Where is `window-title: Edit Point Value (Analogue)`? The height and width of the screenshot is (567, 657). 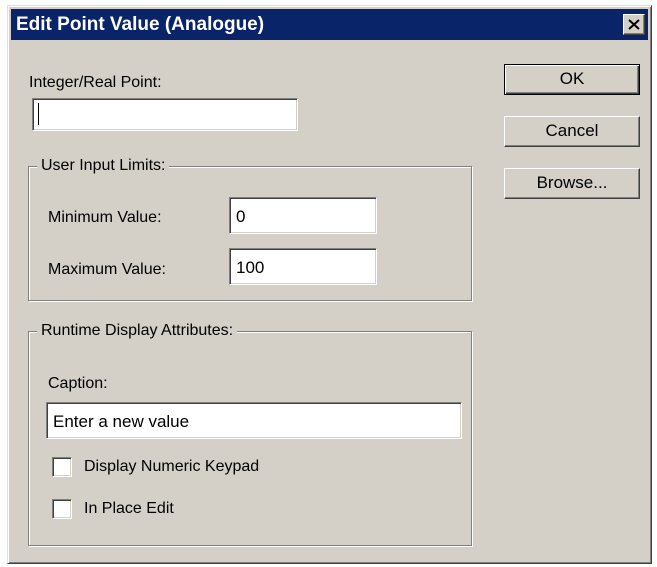
window-title: Edit Point Value (Analogue) is located at coordinates (140, 24).